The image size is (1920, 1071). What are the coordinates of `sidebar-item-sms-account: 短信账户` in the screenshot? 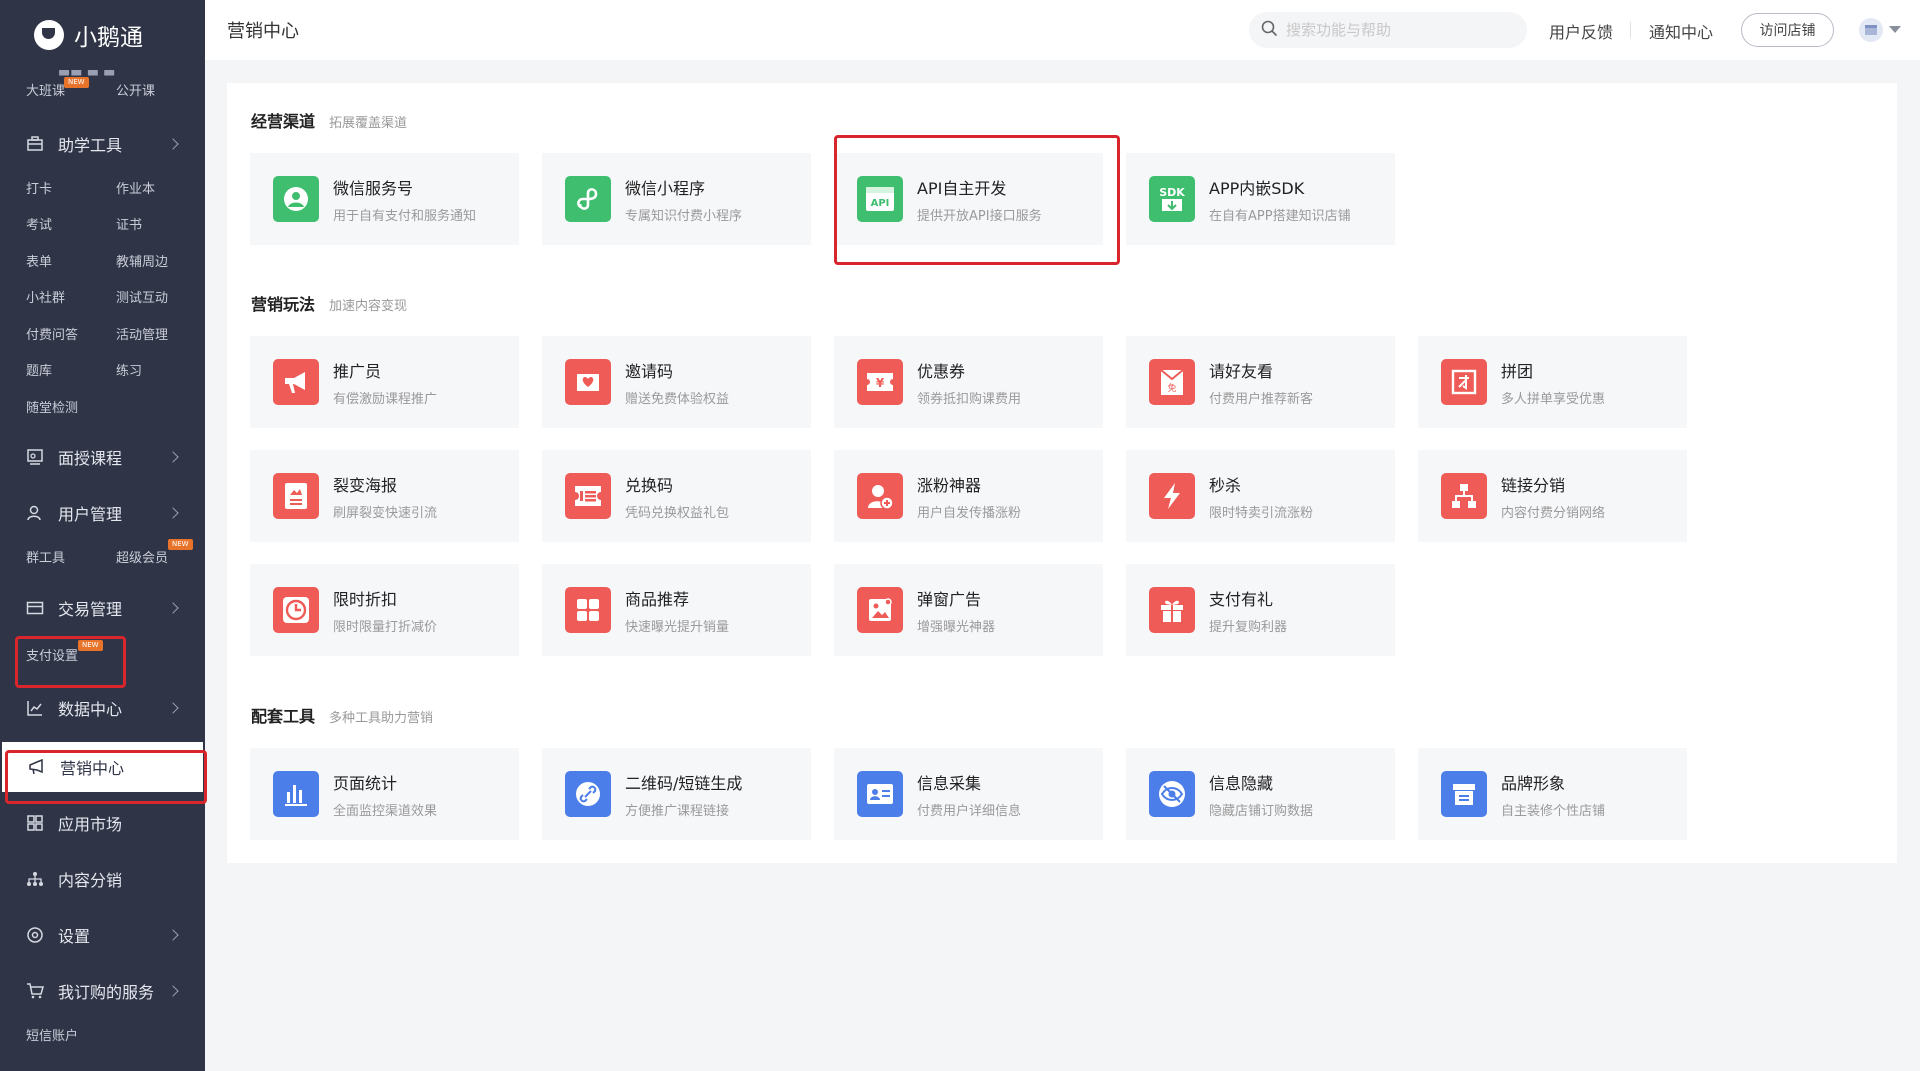 It's located at (71, 1037).